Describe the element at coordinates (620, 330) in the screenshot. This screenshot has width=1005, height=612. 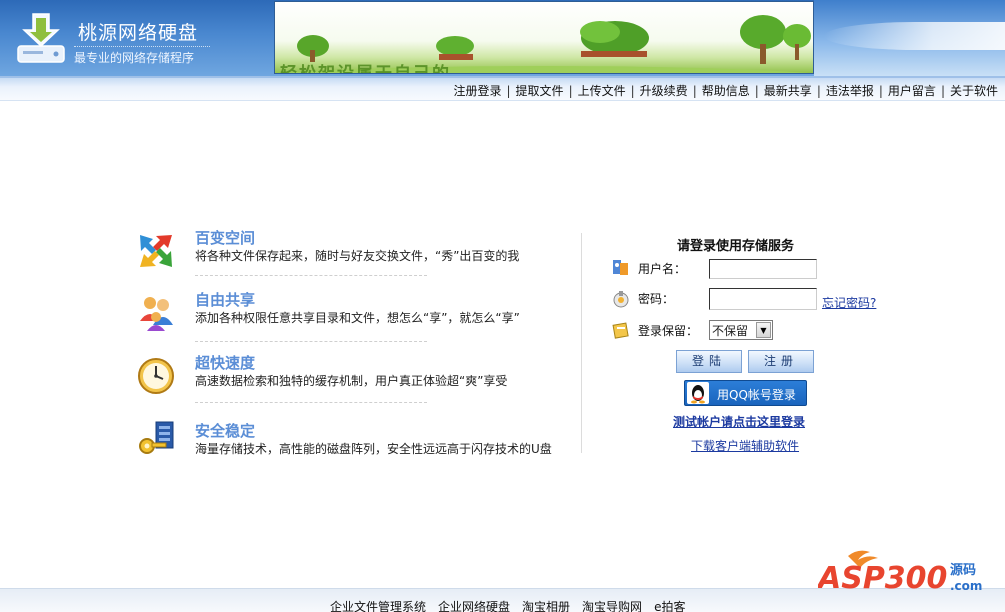
I see `calendar-icon` at that location.